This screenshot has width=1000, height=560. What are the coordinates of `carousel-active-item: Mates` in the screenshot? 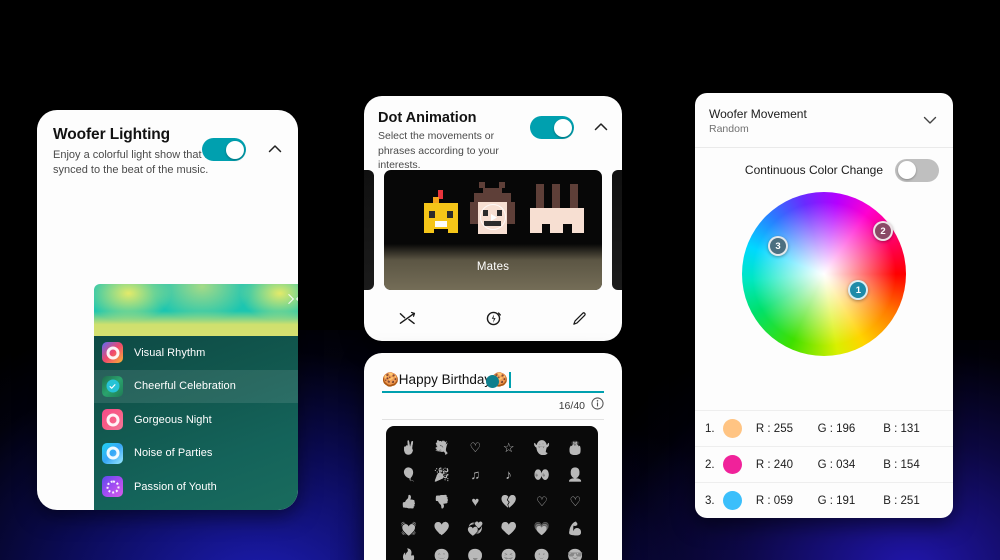 It's located at (493, 230).